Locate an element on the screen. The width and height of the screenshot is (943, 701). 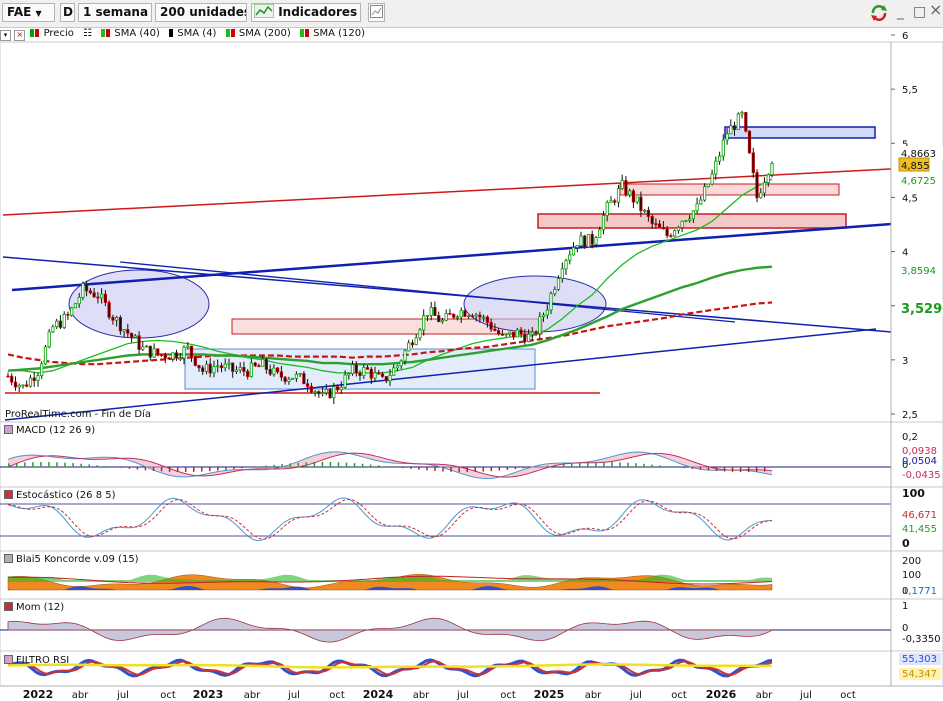
panel-frame-macd is located at coordinates (471, 454).